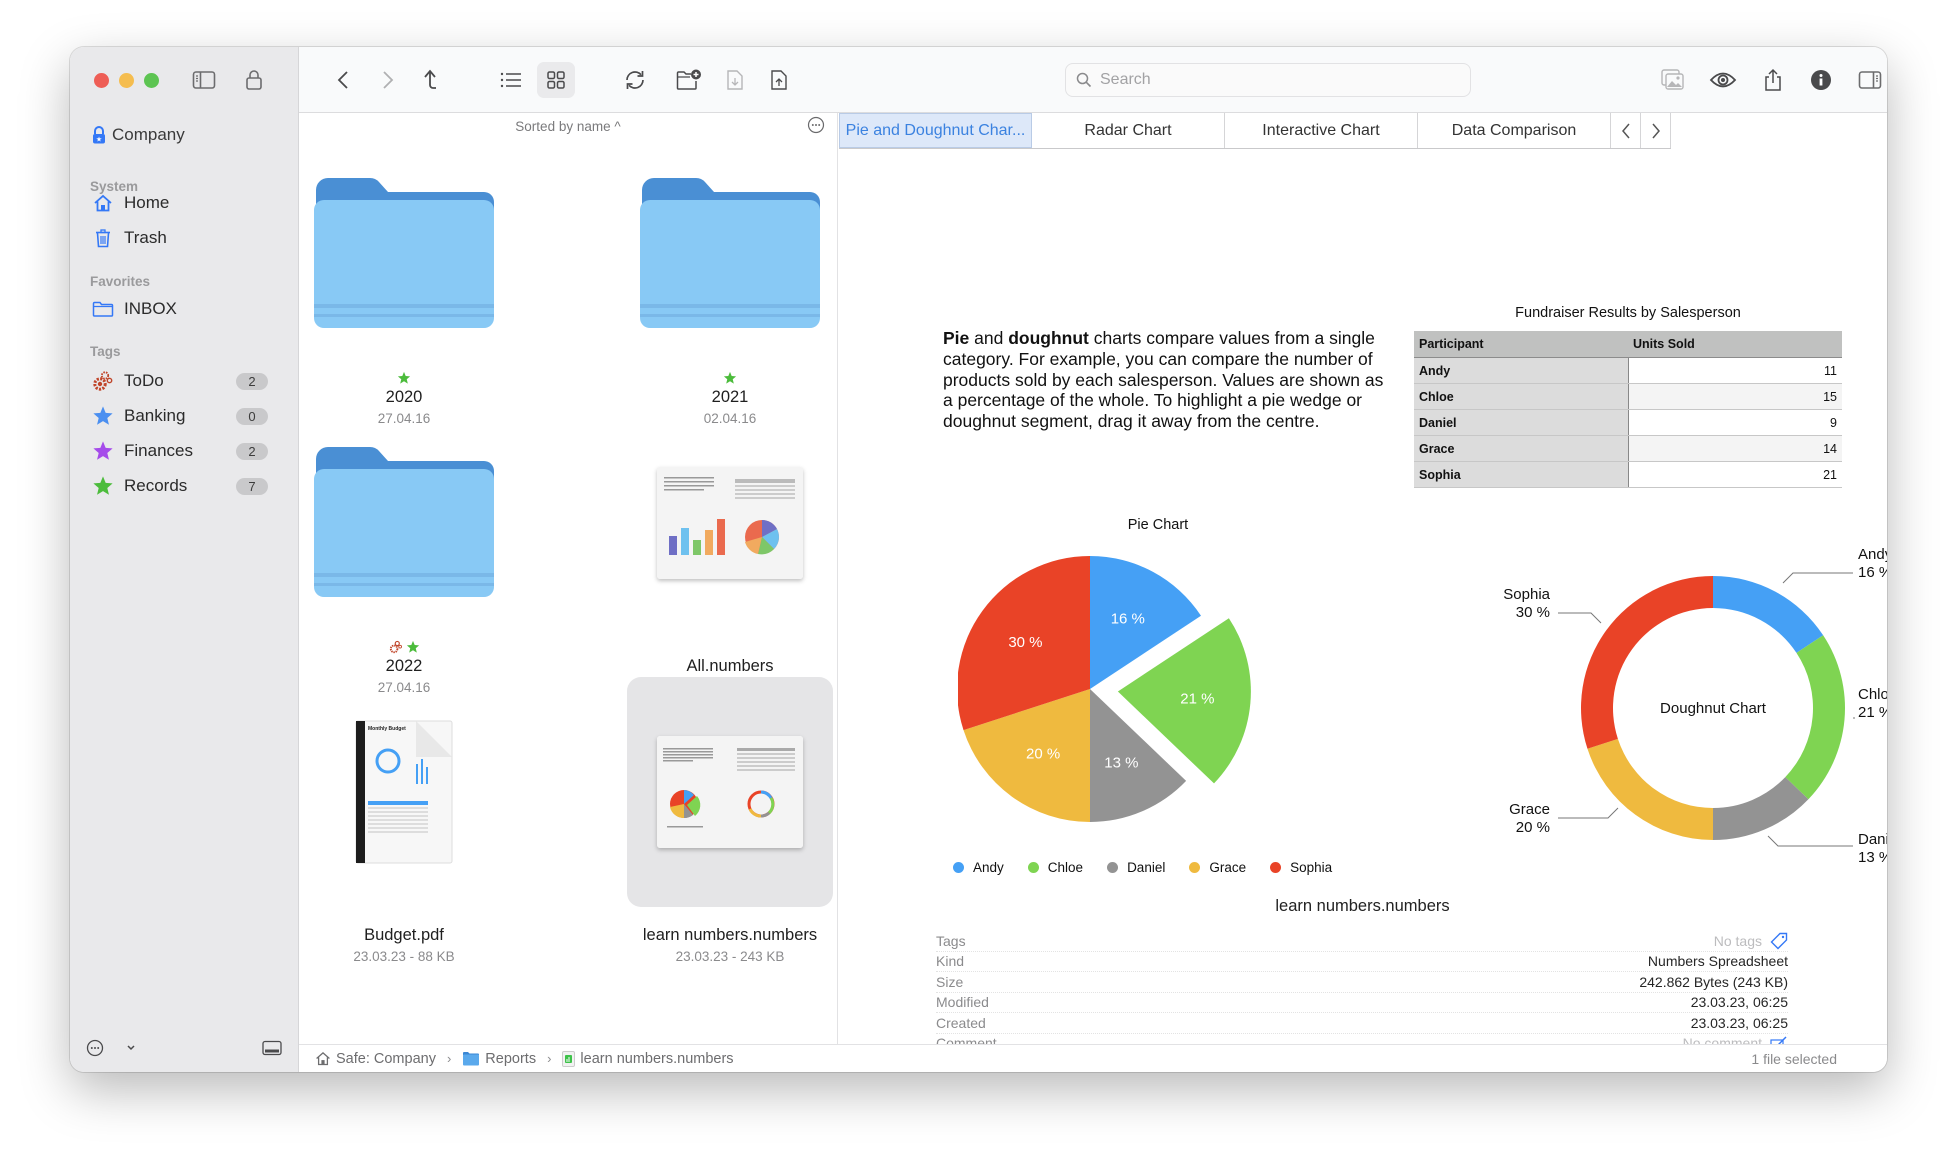 This screenshot has width=1952, height=1162. Describe the element at coordinates (388, 80) in the screenshot. I see `forward-button` at that location.